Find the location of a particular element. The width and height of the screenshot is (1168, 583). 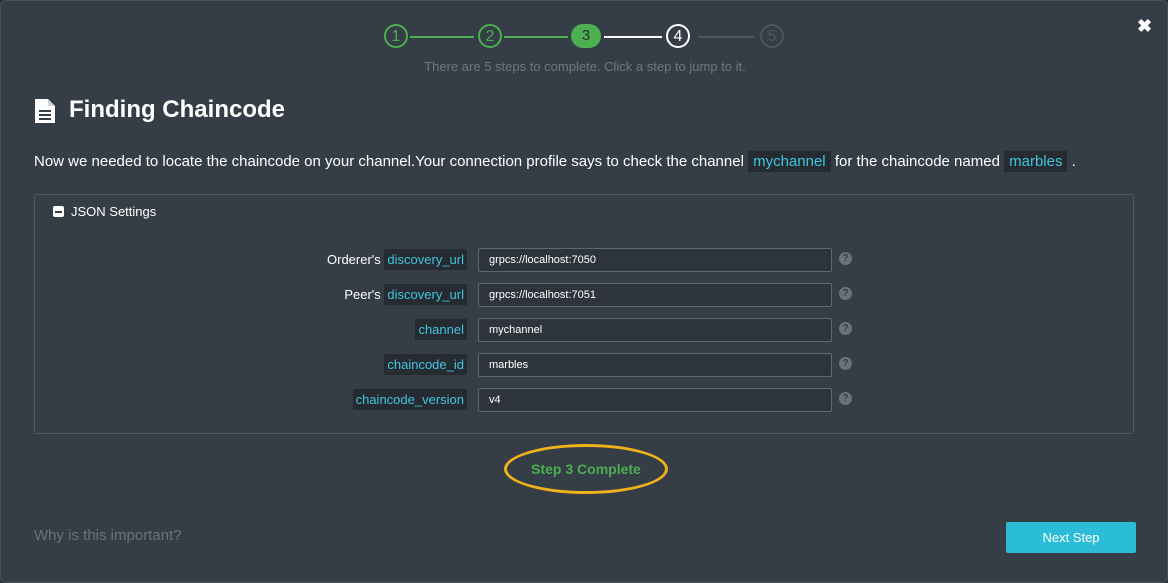

setting-row: chaincode_id ? is located at coordinates (585, 366).